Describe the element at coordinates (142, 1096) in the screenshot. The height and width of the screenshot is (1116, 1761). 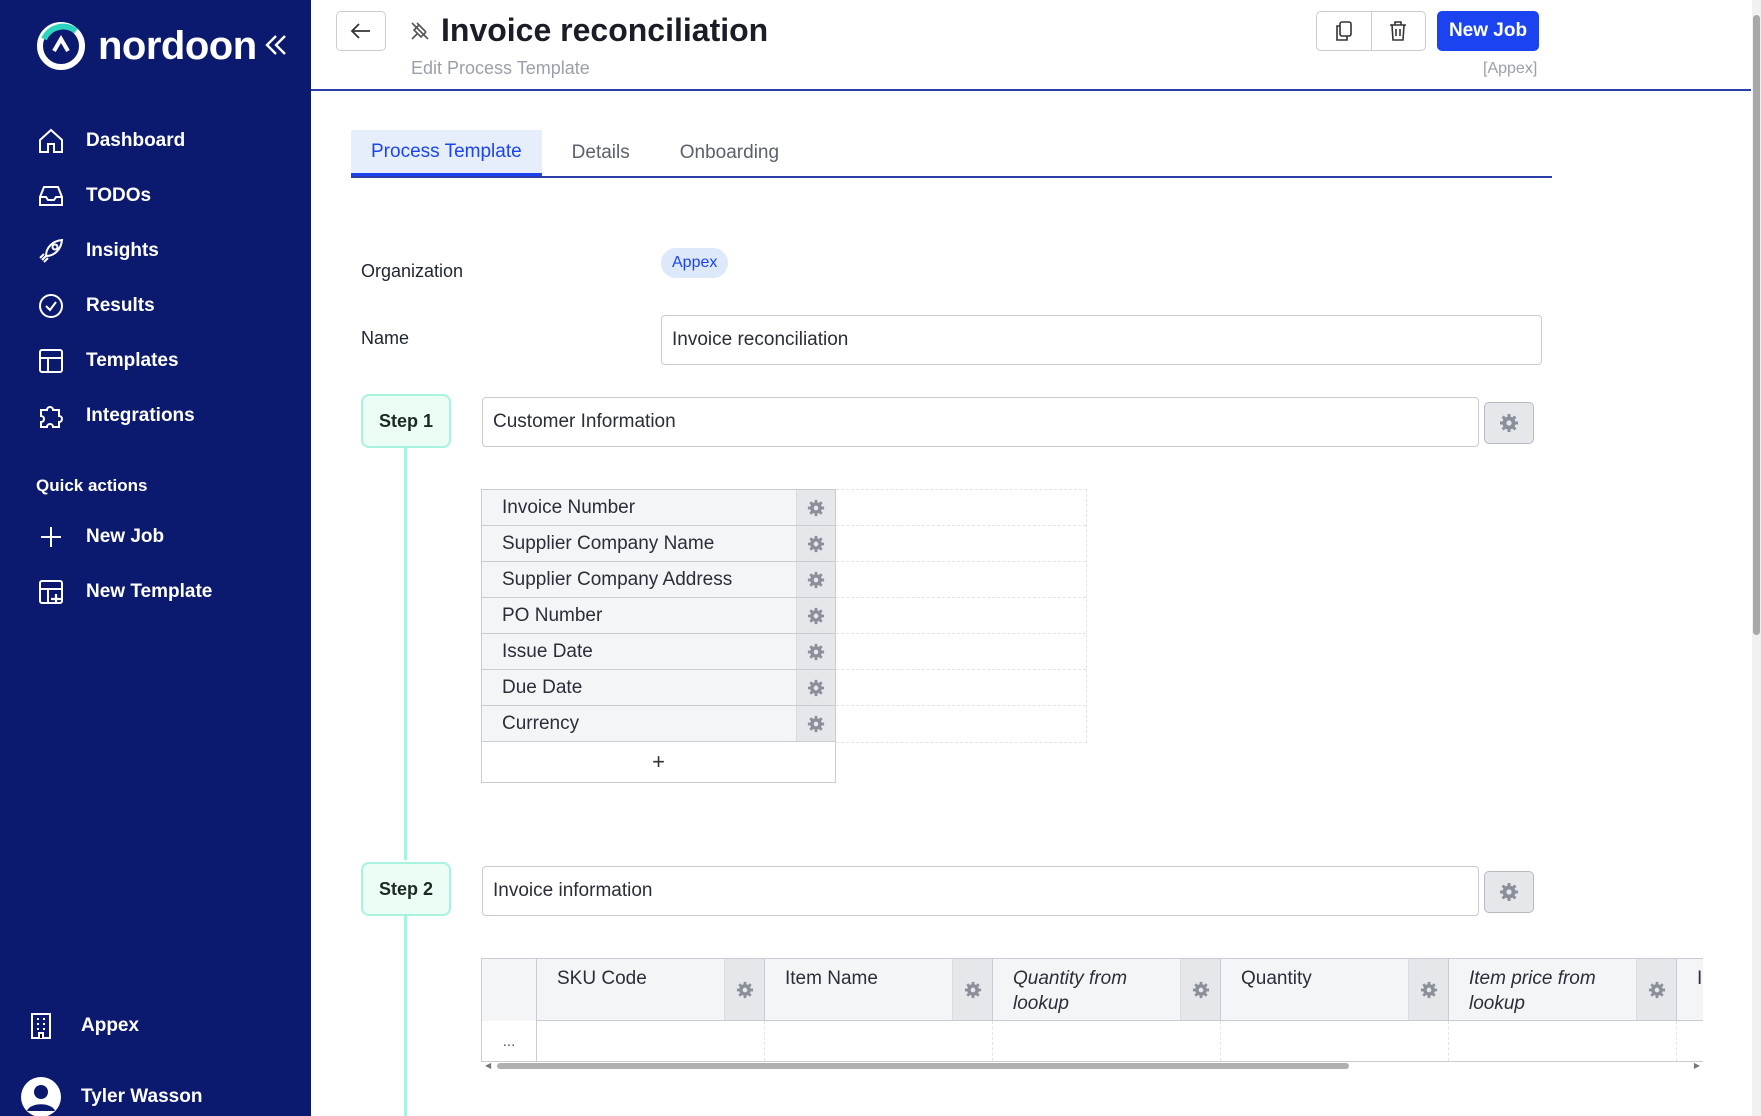
I see `user-name: Tyler Wasson` at that location.